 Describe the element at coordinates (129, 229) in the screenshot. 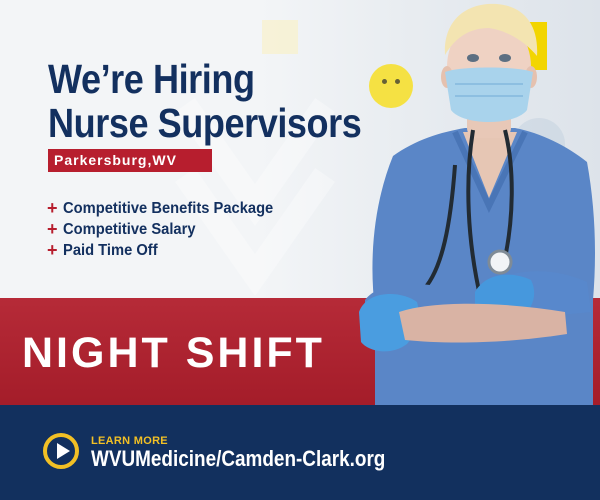

I see `benefit-text: Competitive Salary` at that location.